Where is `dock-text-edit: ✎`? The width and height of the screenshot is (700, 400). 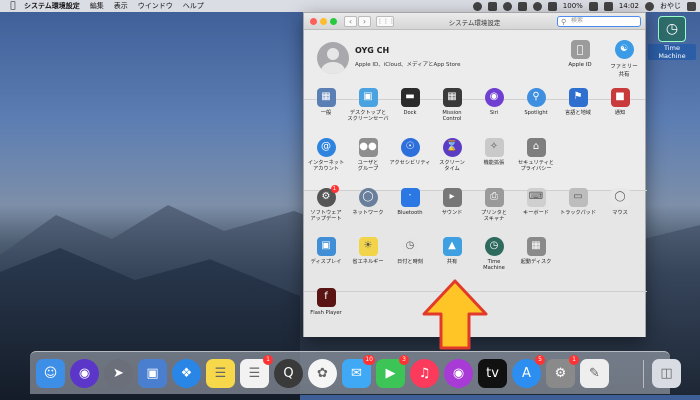 dock-text-edit: ✎ is located at coordinates (594, 373).